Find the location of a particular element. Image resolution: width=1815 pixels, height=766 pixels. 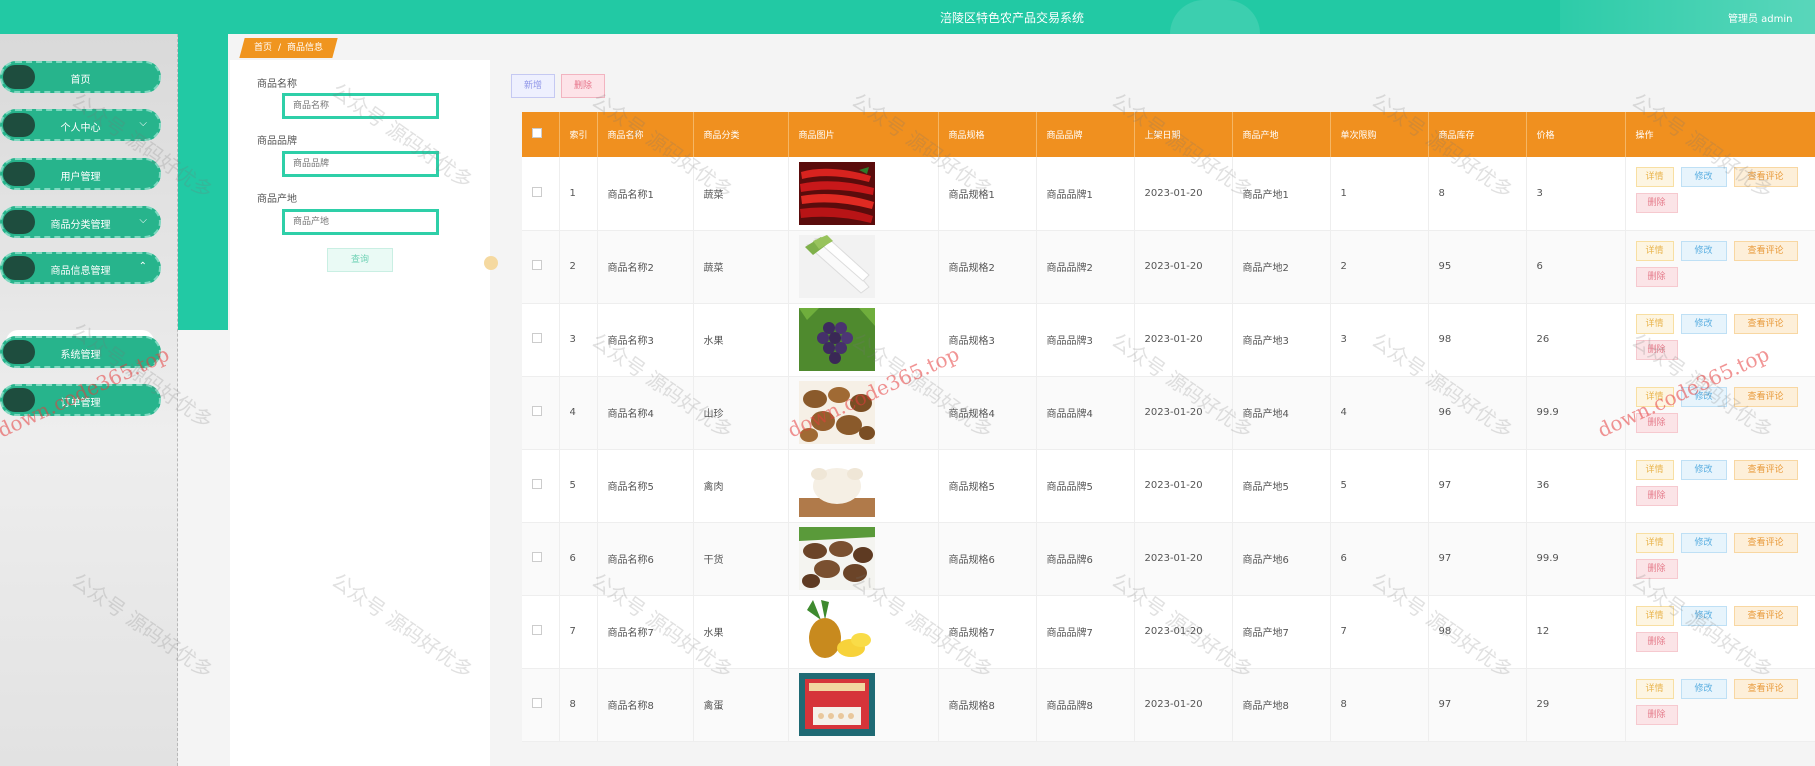

name-search-input is located at coordinates (360, 106).